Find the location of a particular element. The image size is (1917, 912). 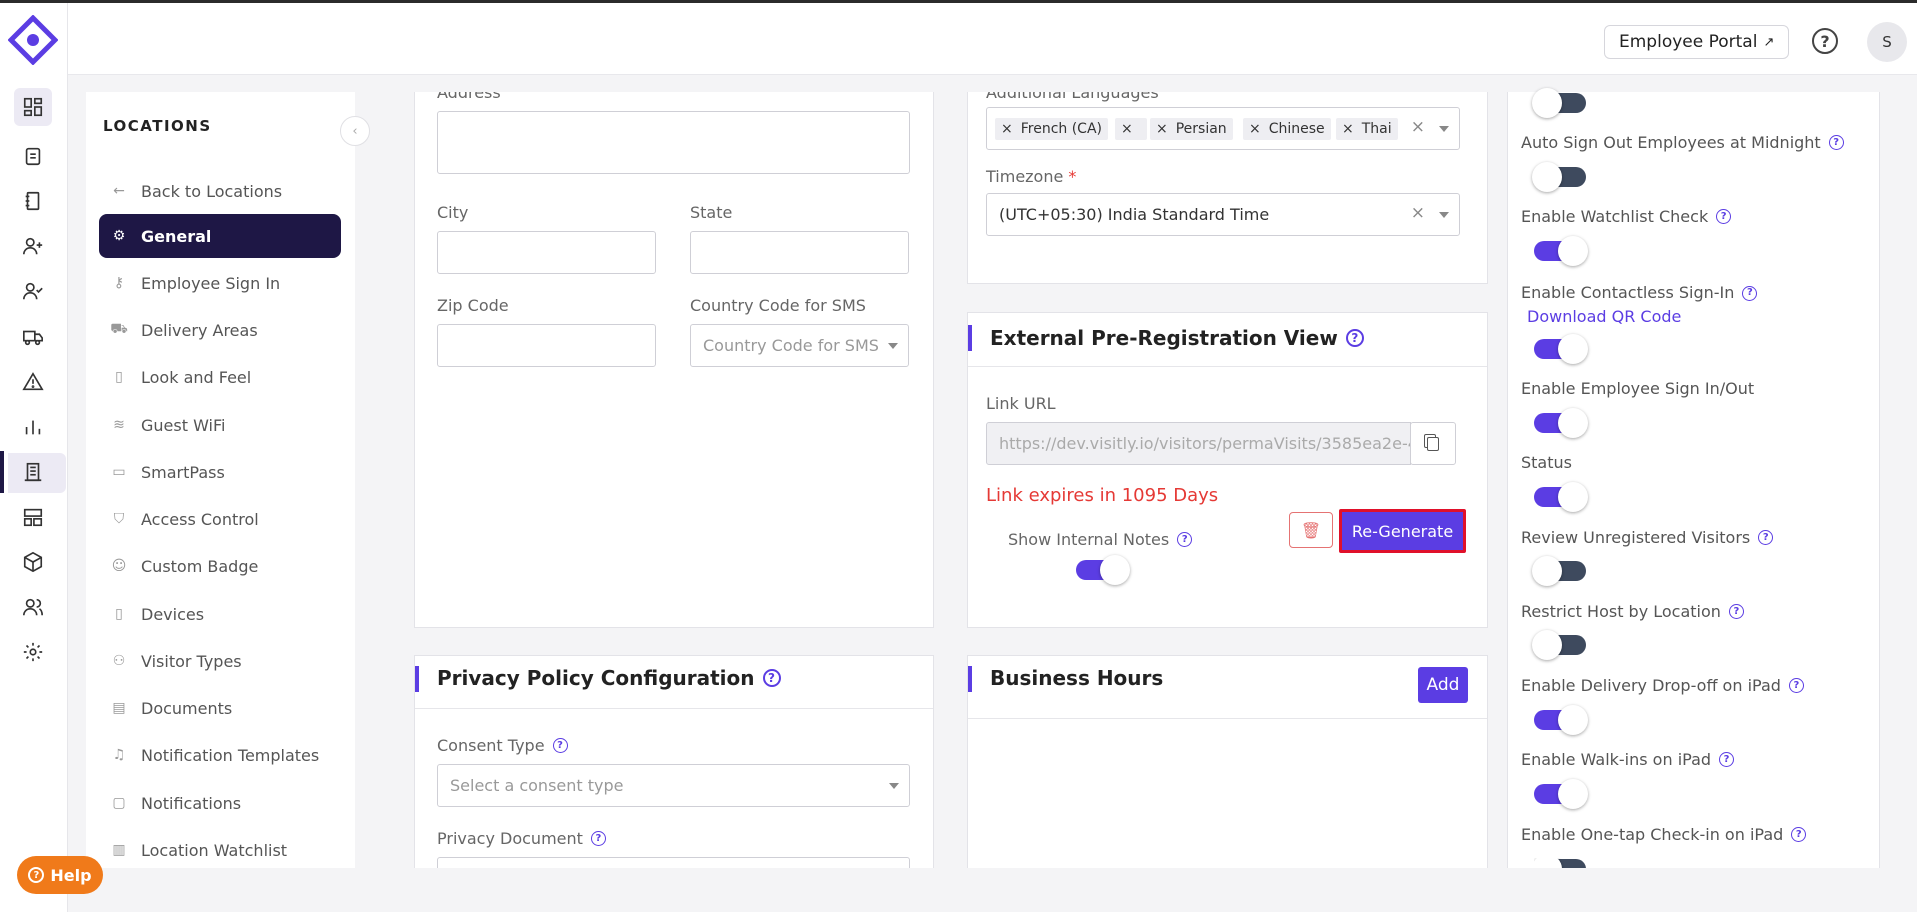

nav-general: ⚙ General is located at coordinates (220, 236).